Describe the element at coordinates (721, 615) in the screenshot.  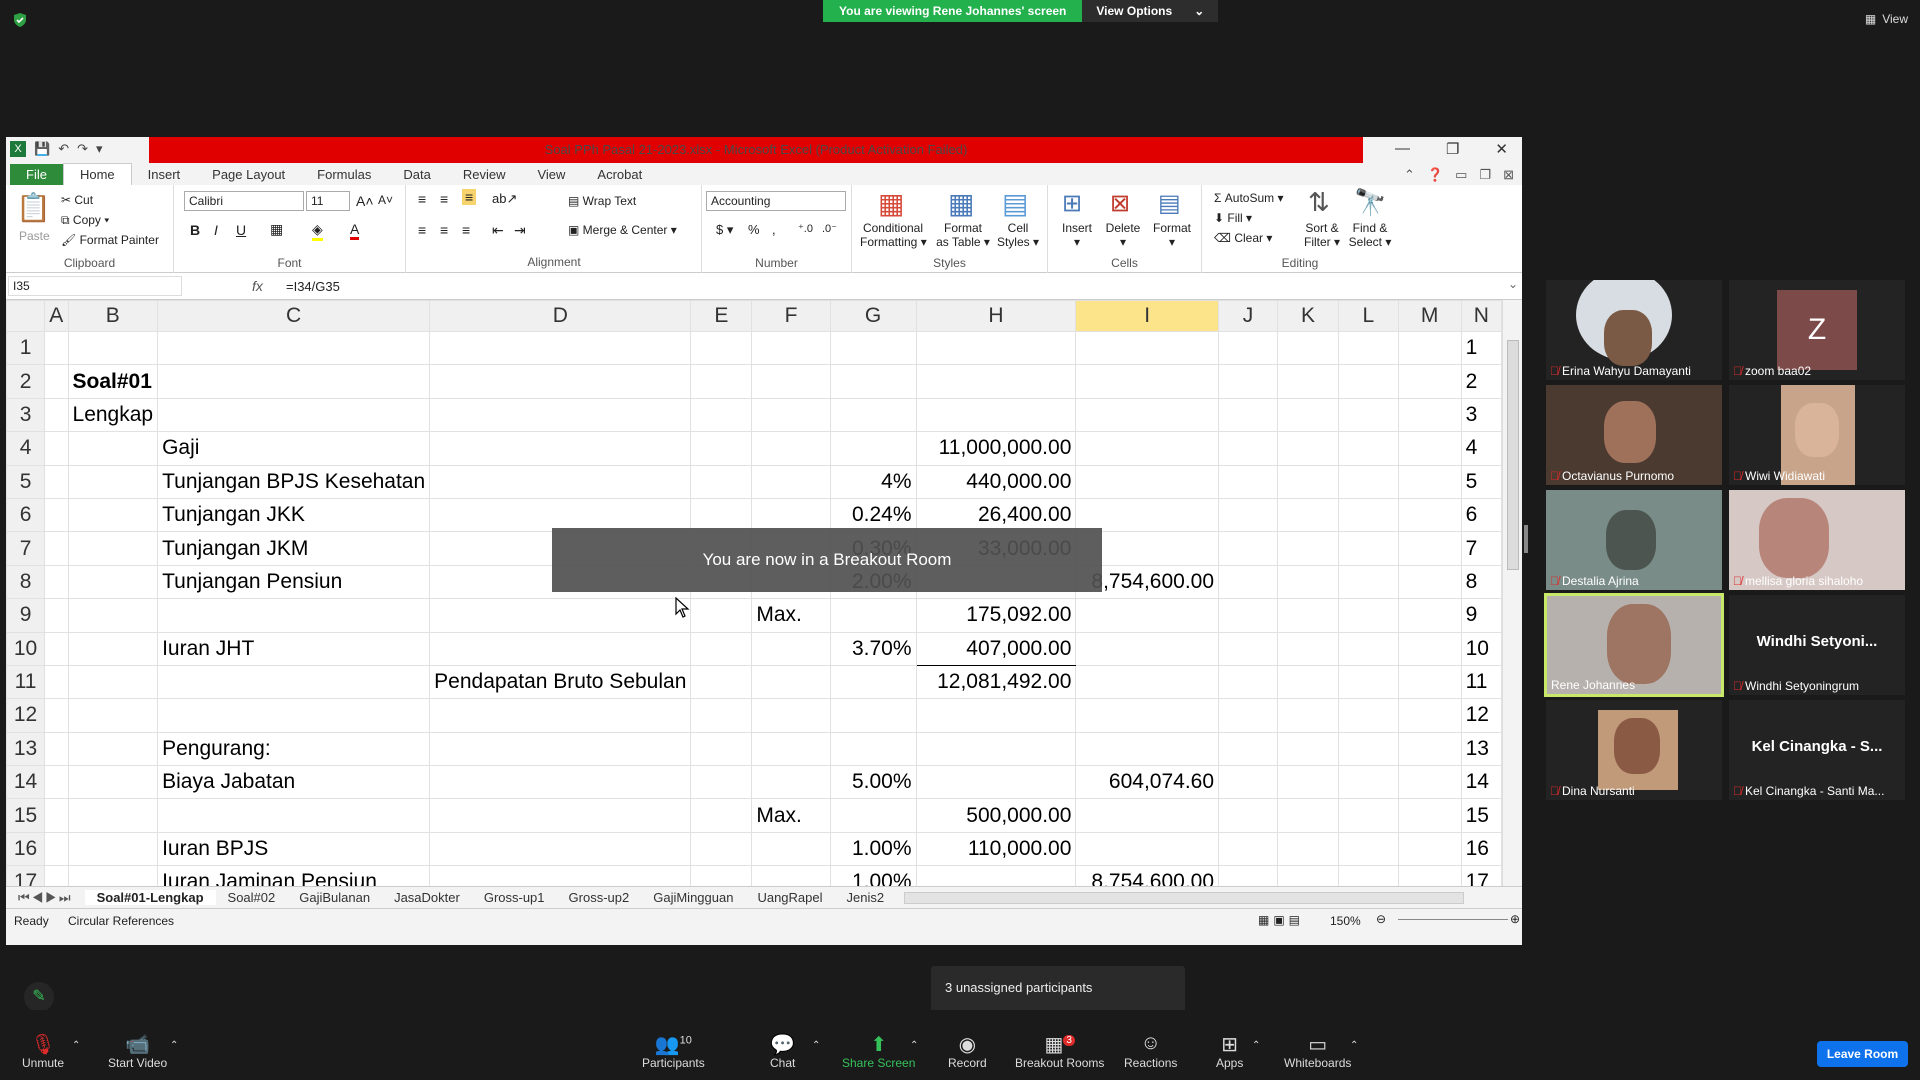
I see `cell-e9` at that location.